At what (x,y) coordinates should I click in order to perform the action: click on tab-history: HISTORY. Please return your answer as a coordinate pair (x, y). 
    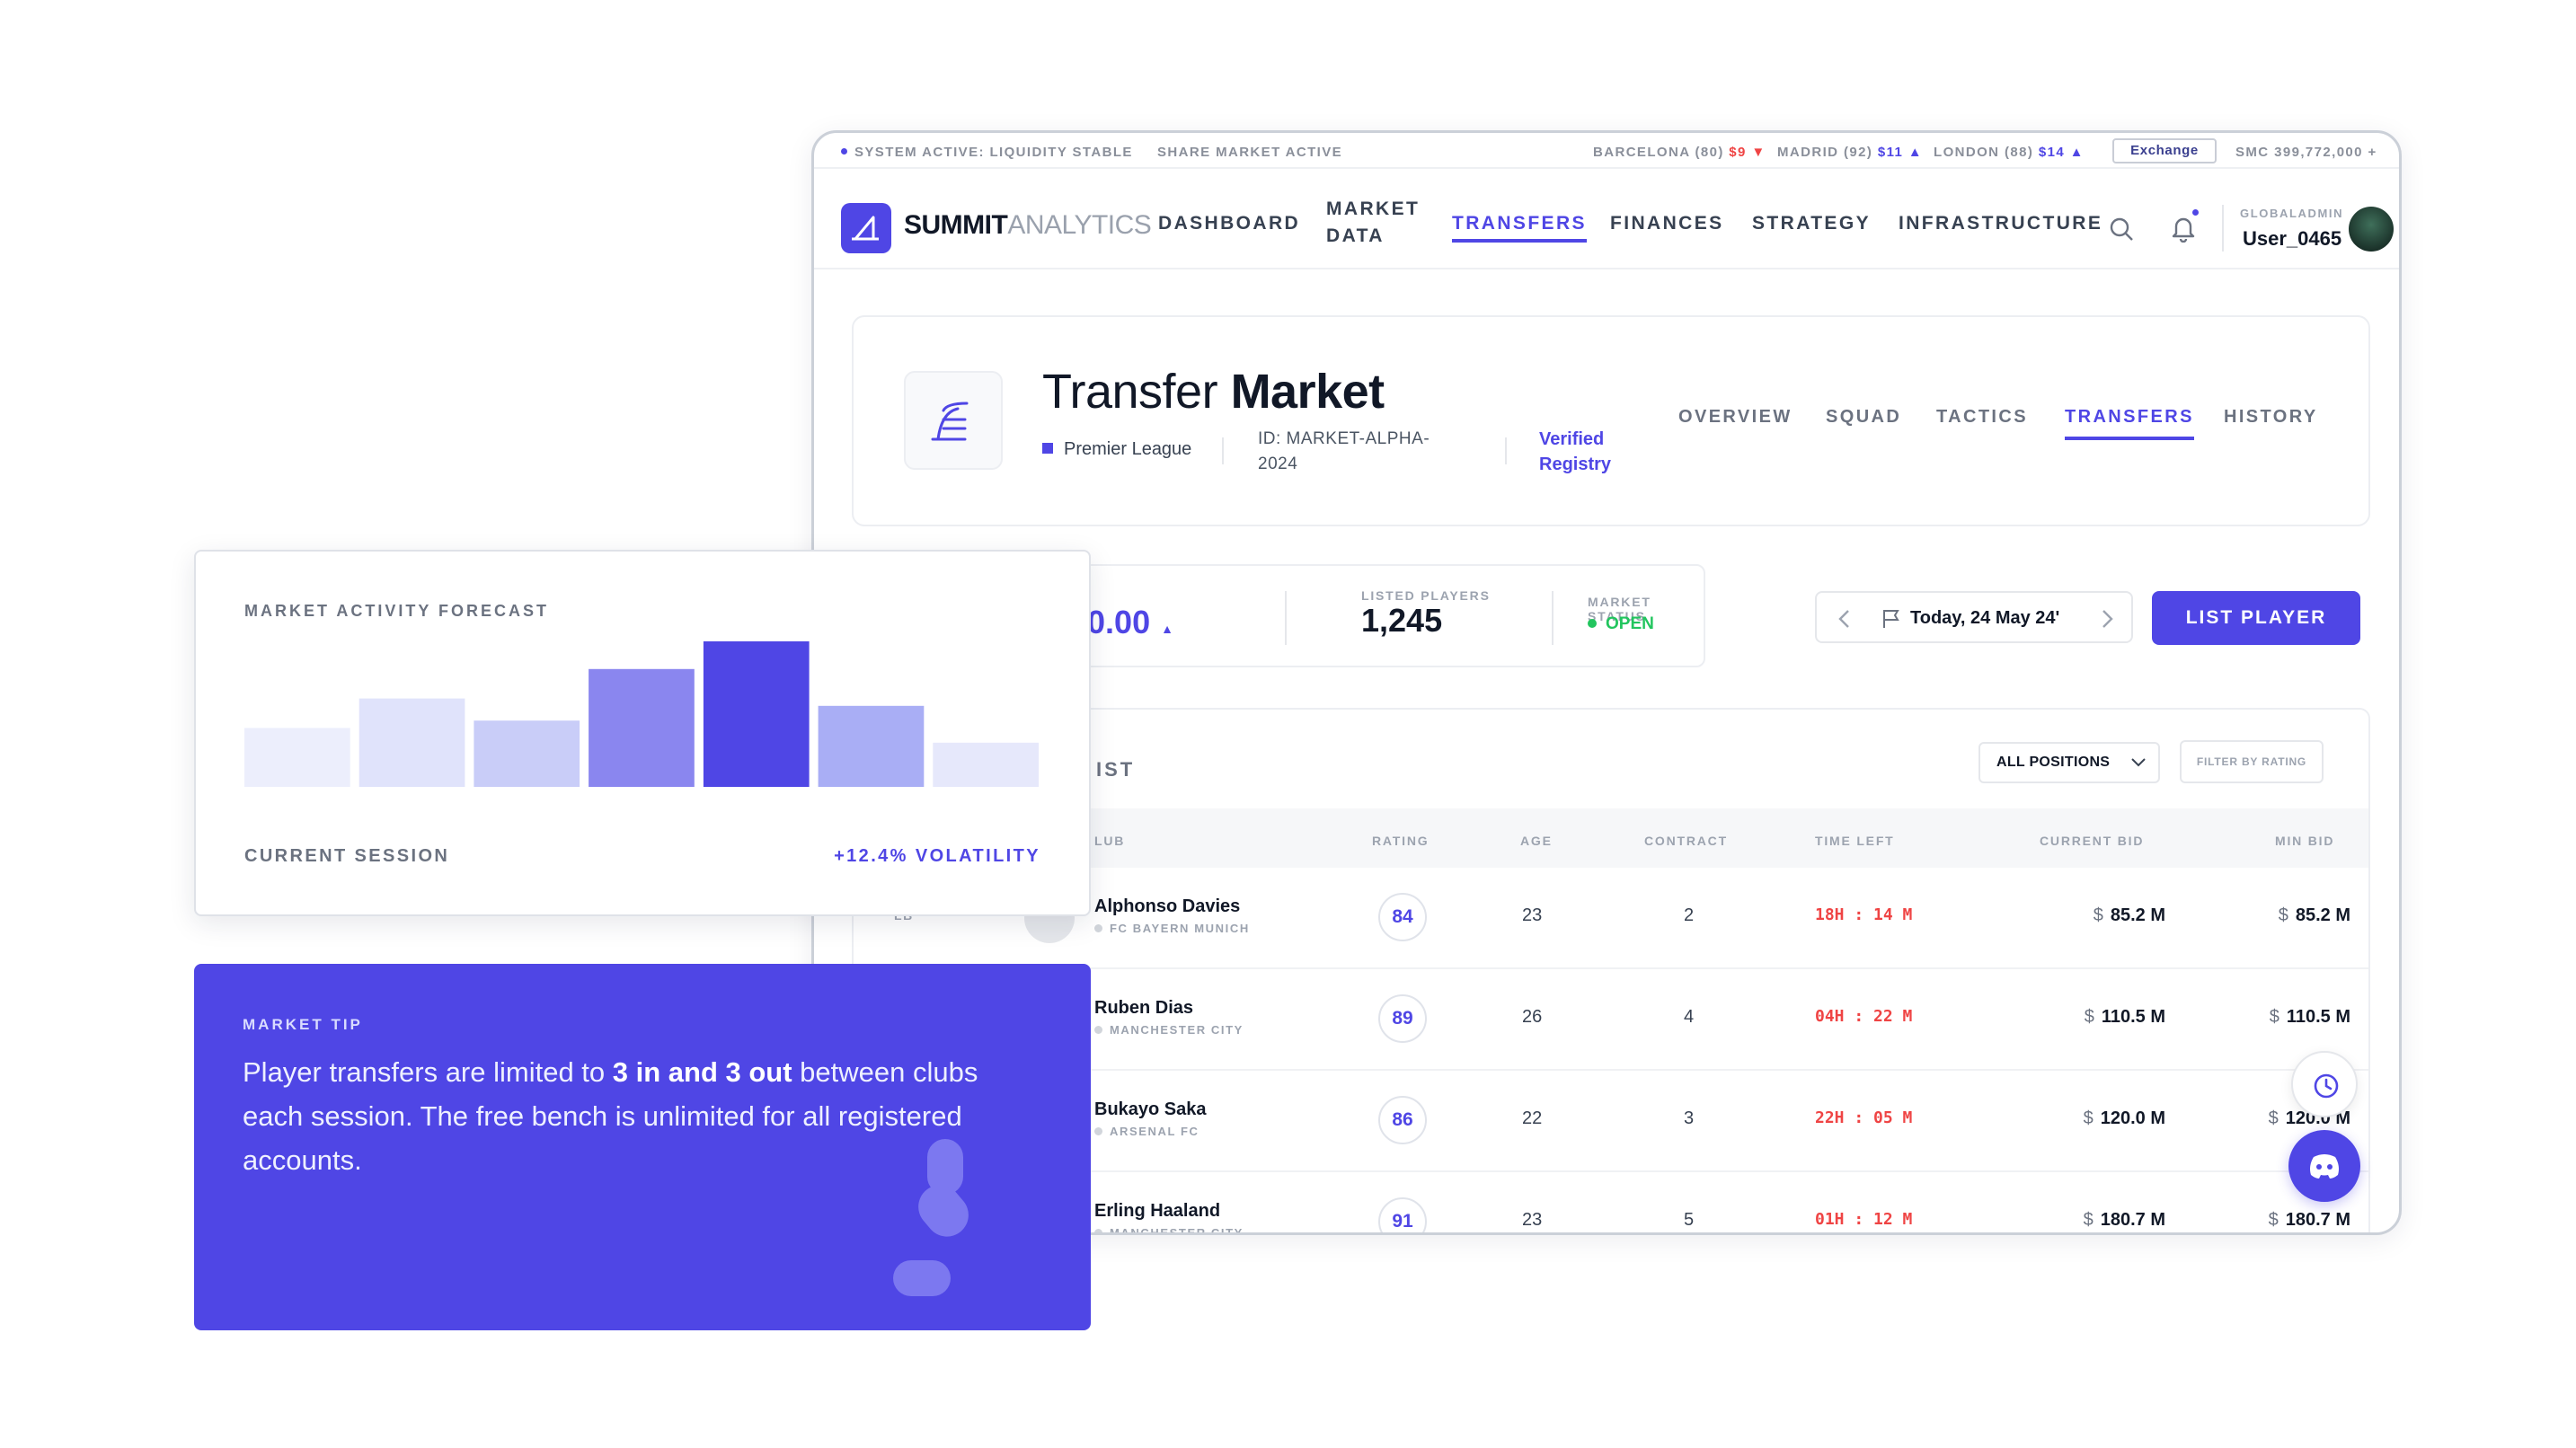
    Looking at the image, I should click on (2271, 418).